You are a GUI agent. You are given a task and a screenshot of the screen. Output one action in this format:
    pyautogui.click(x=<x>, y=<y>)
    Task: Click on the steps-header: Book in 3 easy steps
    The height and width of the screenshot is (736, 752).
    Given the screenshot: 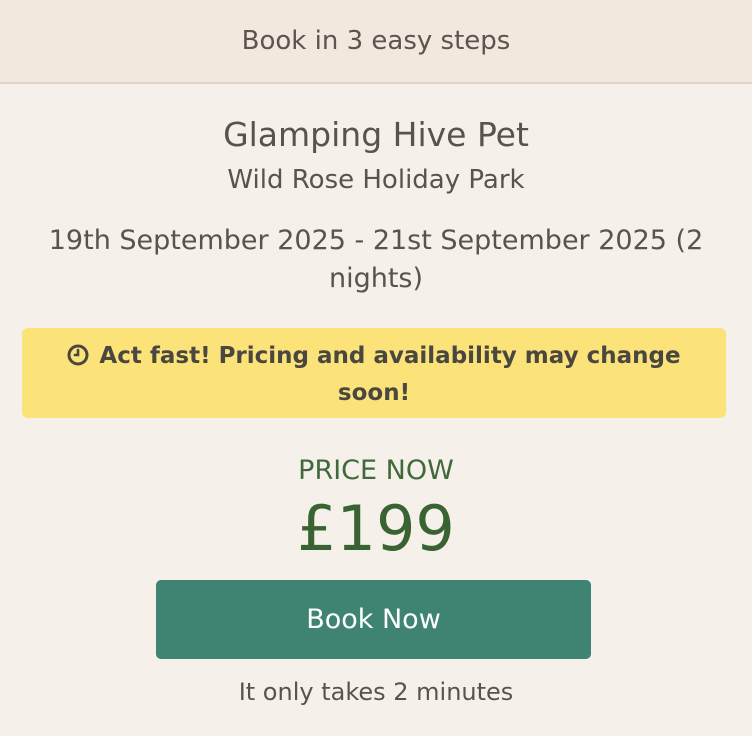 What is the action you would take?
    pyautogui.click(x=376, y=42)
    